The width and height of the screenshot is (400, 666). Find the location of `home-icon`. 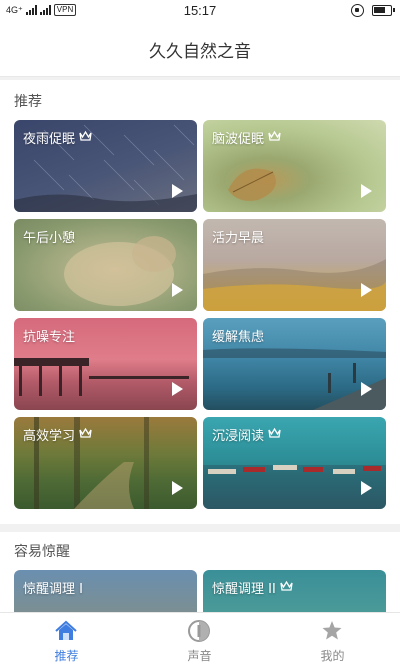

home-icon is located at coordinates (66, 630).